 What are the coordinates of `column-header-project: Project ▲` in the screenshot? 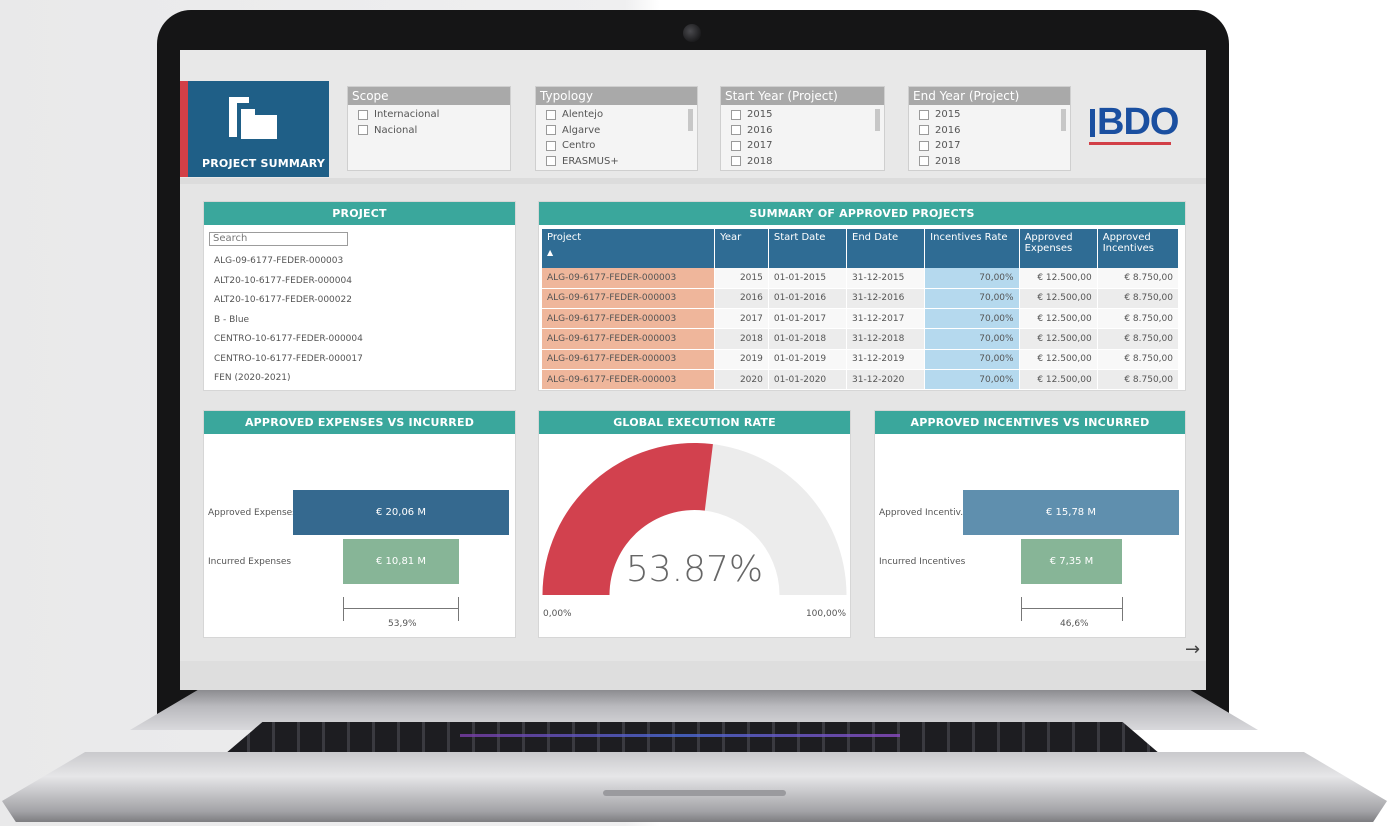 It's located at (629, 248).